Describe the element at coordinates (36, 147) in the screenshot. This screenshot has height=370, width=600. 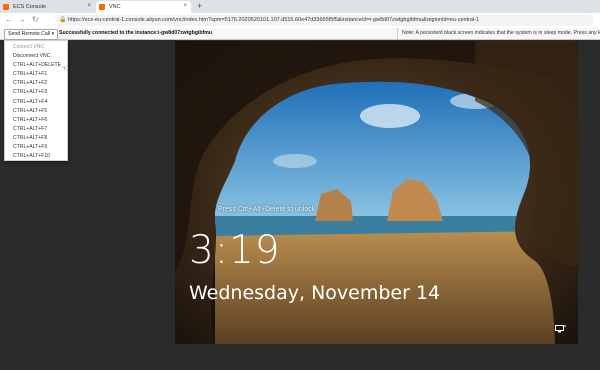
I see `menu-item-ctrl-alt-f9: CTRL+ALT+F9` at that location.